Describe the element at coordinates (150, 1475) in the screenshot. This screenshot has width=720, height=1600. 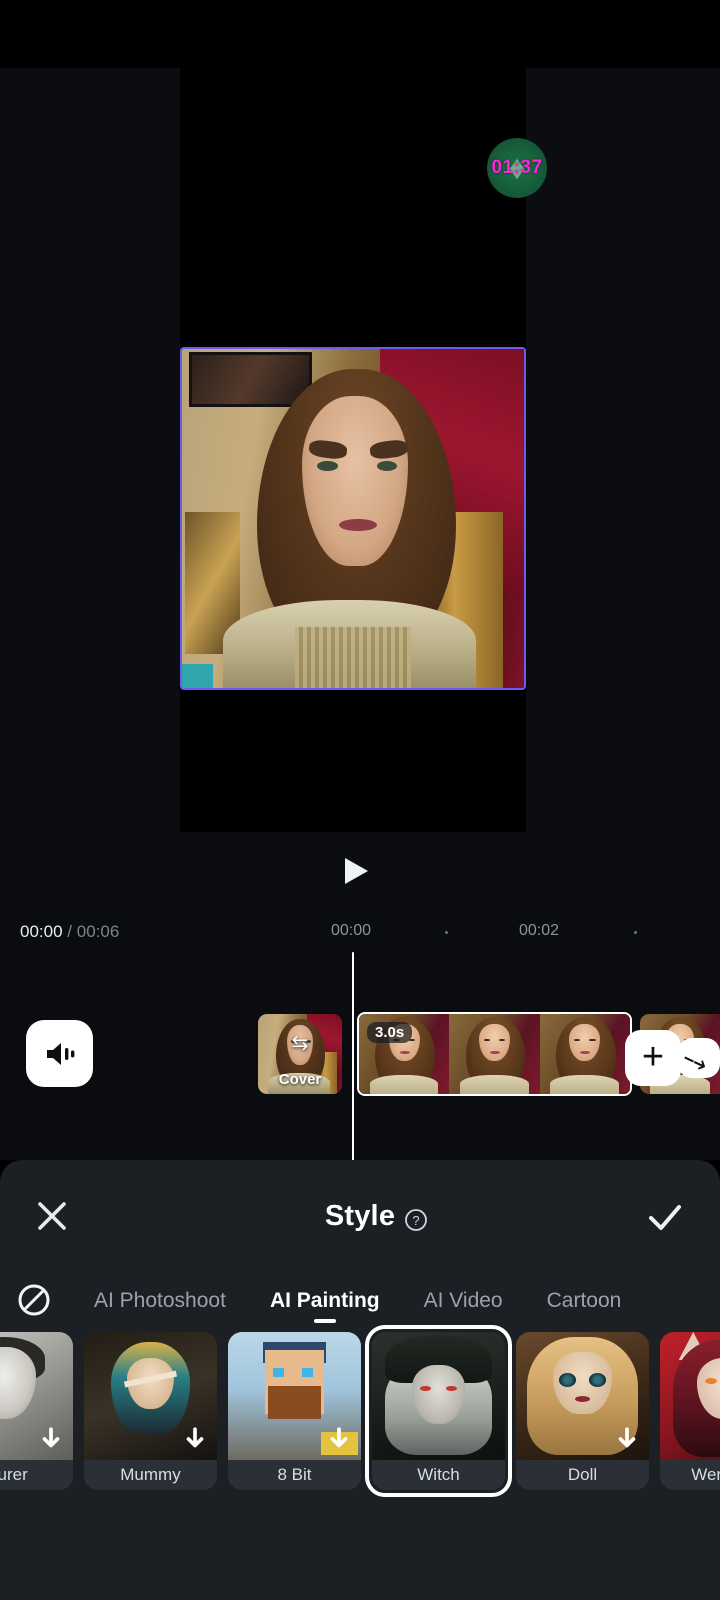
I see `style-label: Mummy` at that location.